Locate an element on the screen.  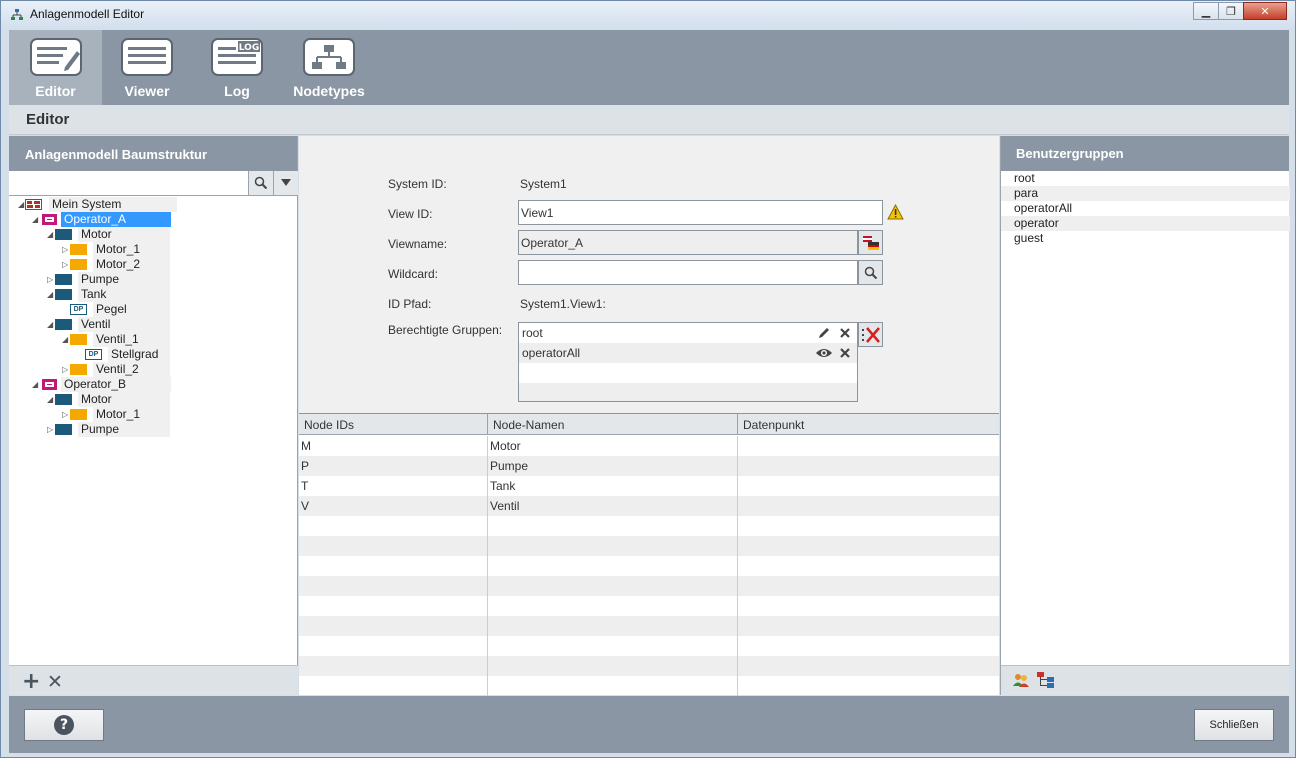
tree-node-motor-1-b: ▷ Motor_1 is located at coordinates (116, 414).